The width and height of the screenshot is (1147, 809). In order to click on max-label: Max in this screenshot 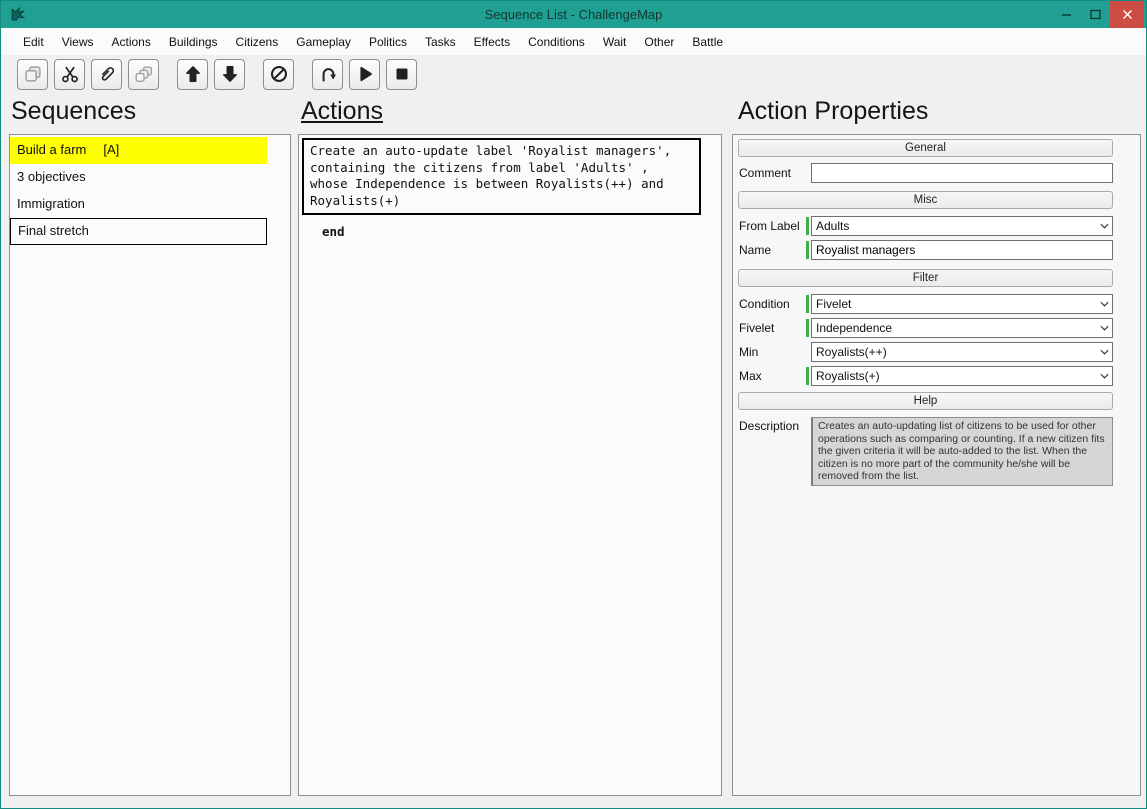, I will do `click(750, 376)`.